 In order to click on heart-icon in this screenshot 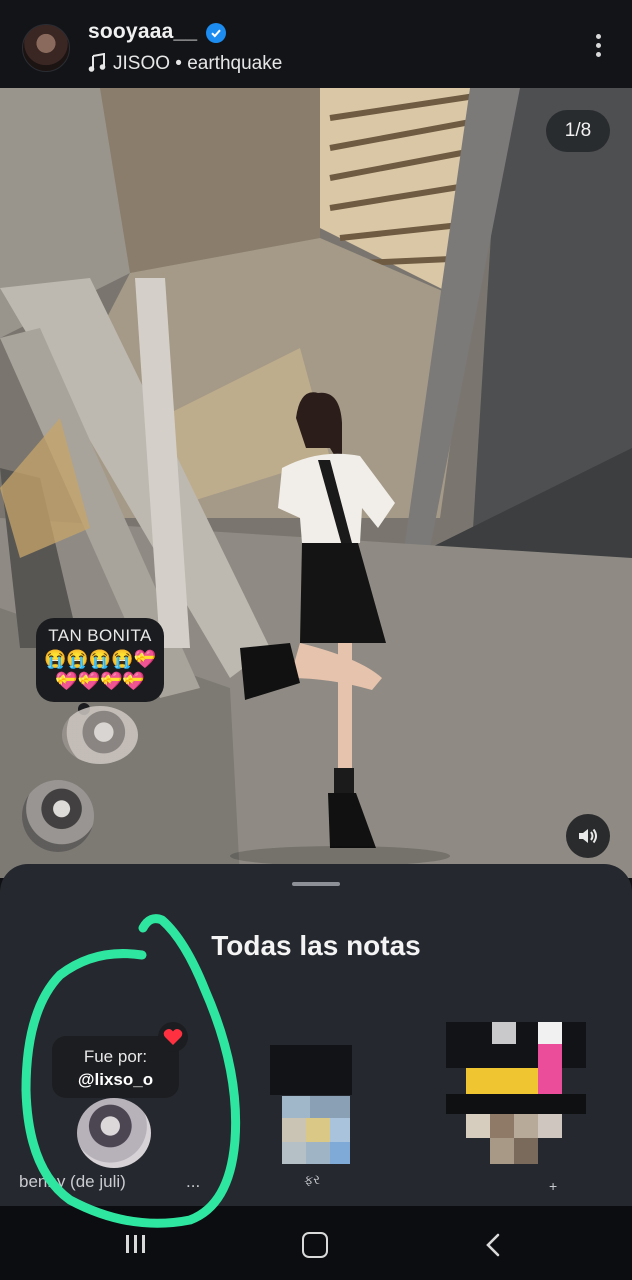, I will do `click(173, 1037)`.